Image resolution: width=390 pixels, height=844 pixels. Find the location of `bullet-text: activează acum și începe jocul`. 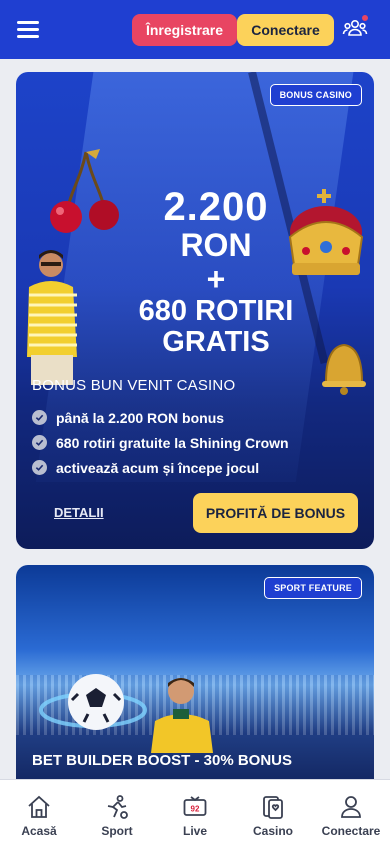

bullet-text: activează acum și începe jocul is located at coordinates (158, 467).